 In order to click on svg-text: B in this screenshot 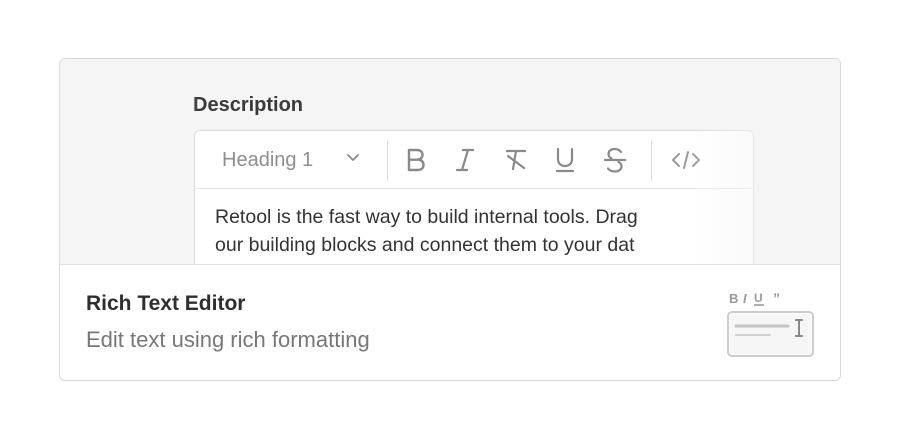, I will do `click(733, 298)`.